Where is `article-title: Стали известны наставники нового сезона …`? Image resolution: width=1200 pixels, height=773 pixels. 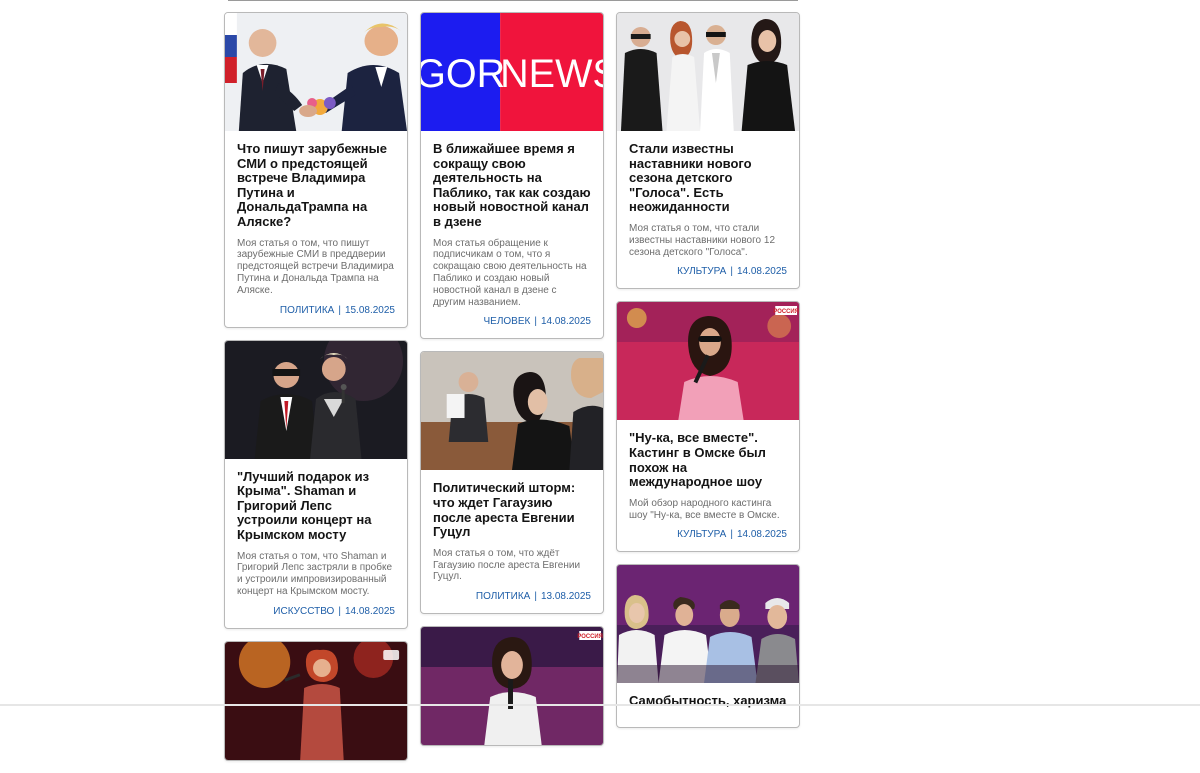 article-title: Стали известны наставники нового сезона … is located at coordinates (708, 178).